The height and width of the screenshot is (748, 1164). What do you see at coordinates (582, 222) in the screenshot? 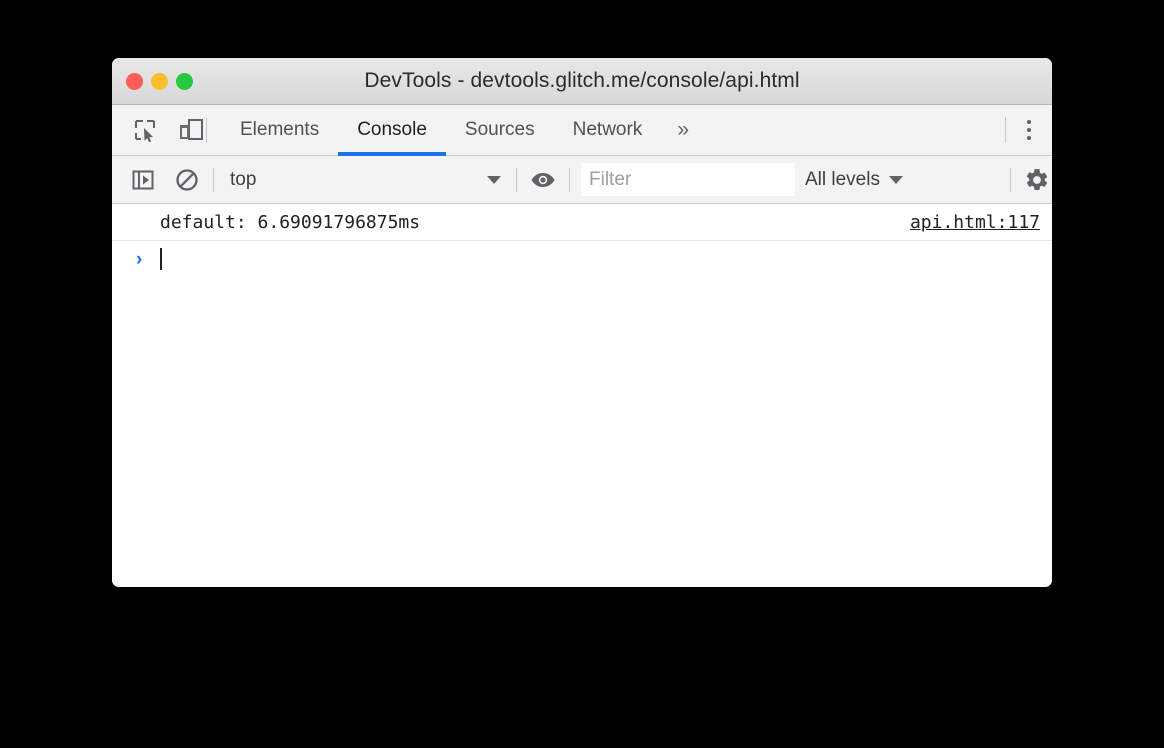
I see `console-message-row: default: 6.69091796875ms api.html:117` at bounding box center [582, 222].